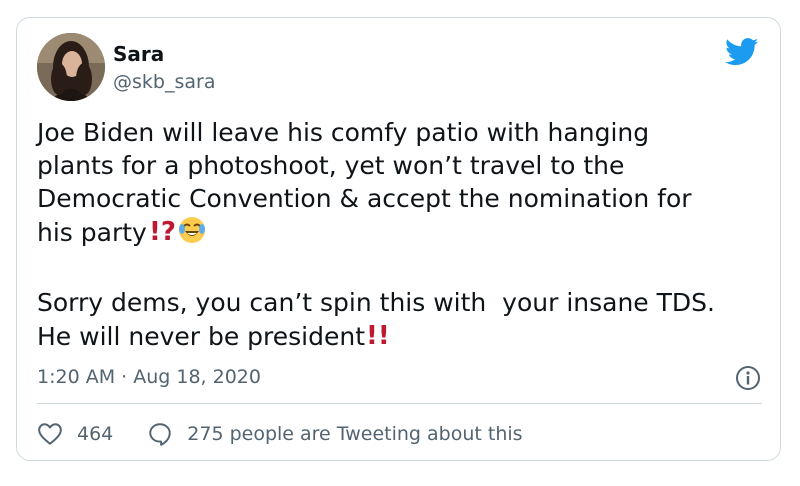 The image size is (800, 486). Describe the element at coordinates (160, 434) in the screenshot. I see `speech-bubble-icon` at that location.